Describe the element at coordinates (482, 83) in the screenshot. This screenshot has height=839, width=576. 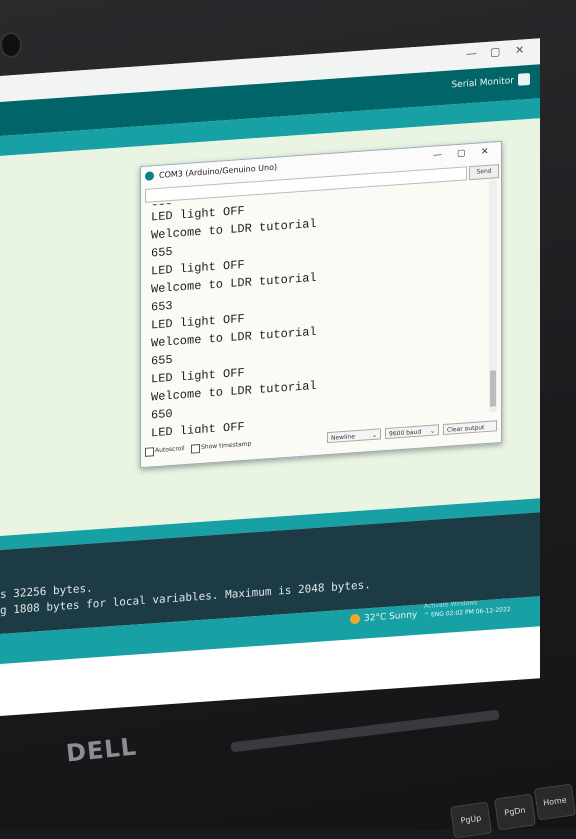
I see `serial-monitor-label: Serial Monitor` at that location.